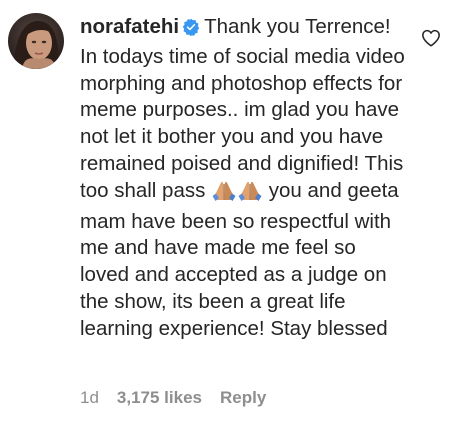  Describe the element at coordinates (159, 398) in the screenshot. I see `likes-count-button: 3,175 likes` at that location.